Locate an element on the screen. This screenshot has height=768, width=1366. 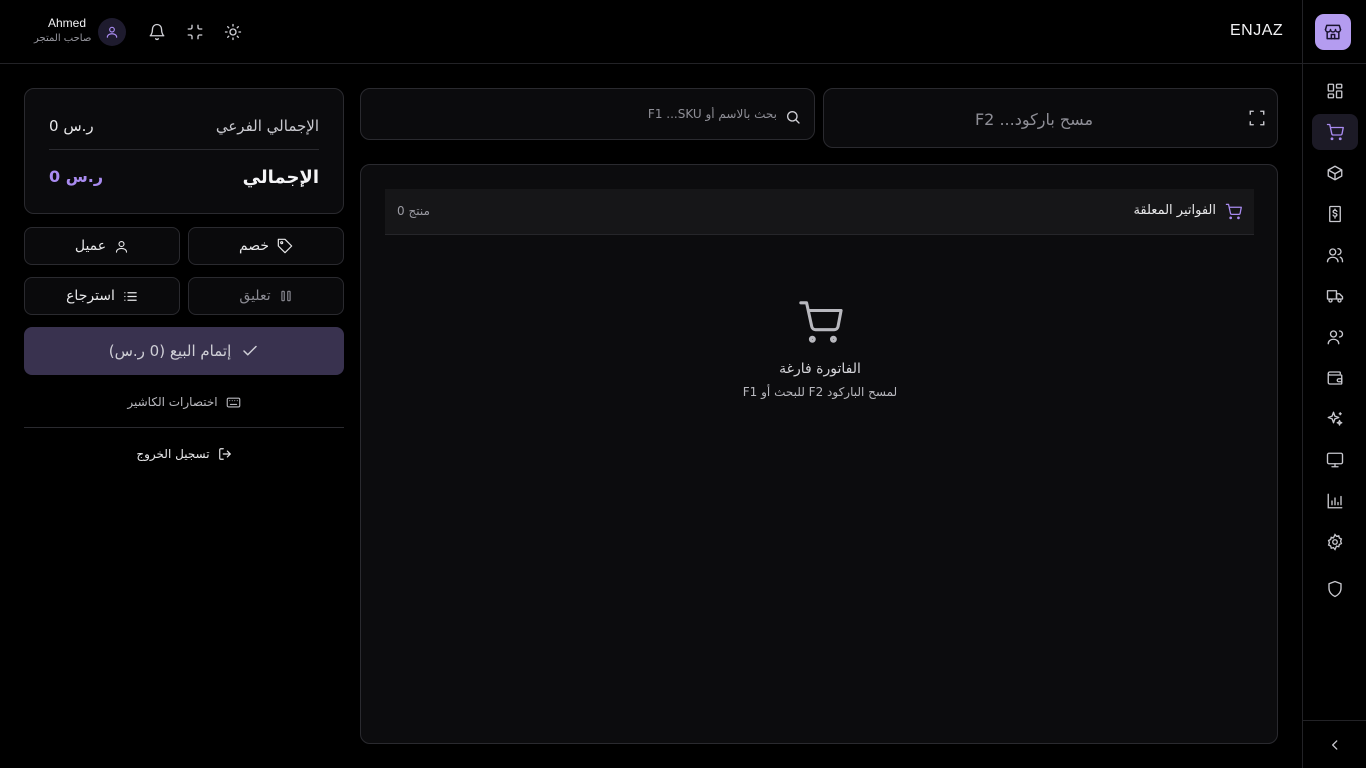
barcode-scan-box is located at coordinates (1050, 118).